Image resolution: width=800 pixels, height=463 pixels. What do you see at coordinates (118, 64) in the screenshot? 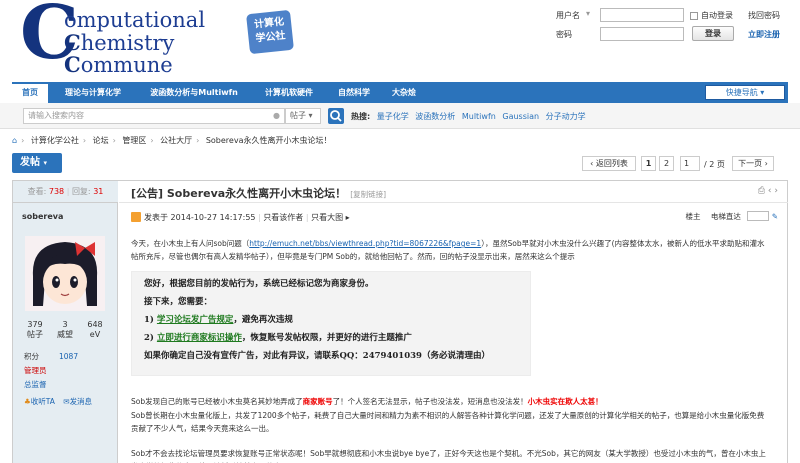
I see `logo-line-commune: Commune` at bounding box center [118, 64].